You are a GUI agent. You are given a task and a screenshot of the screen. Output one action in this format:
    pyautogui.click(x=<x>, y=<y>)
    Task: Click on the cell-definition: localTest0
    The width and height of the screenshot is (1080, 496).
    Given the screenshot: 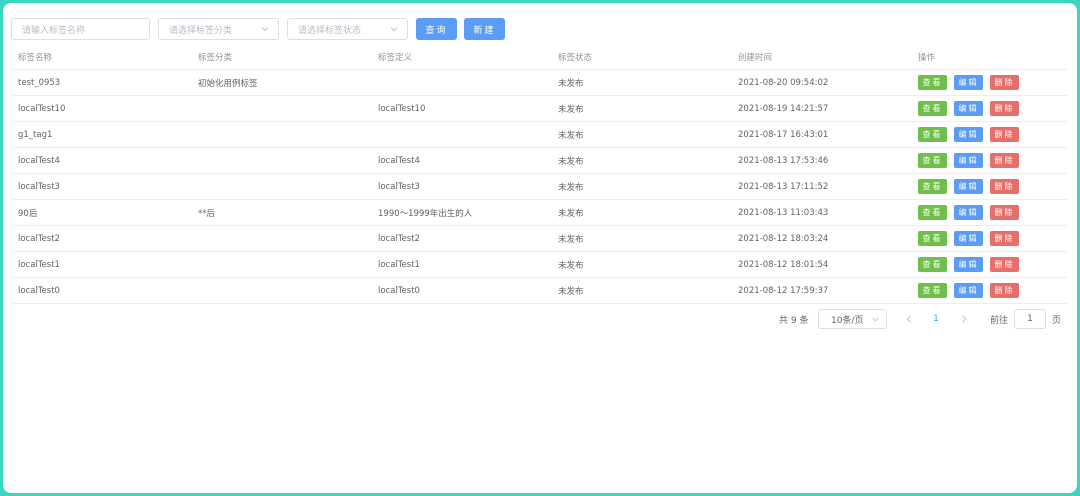 What is the action you would take?
    pyautogui.click(x=462, y=290)
    